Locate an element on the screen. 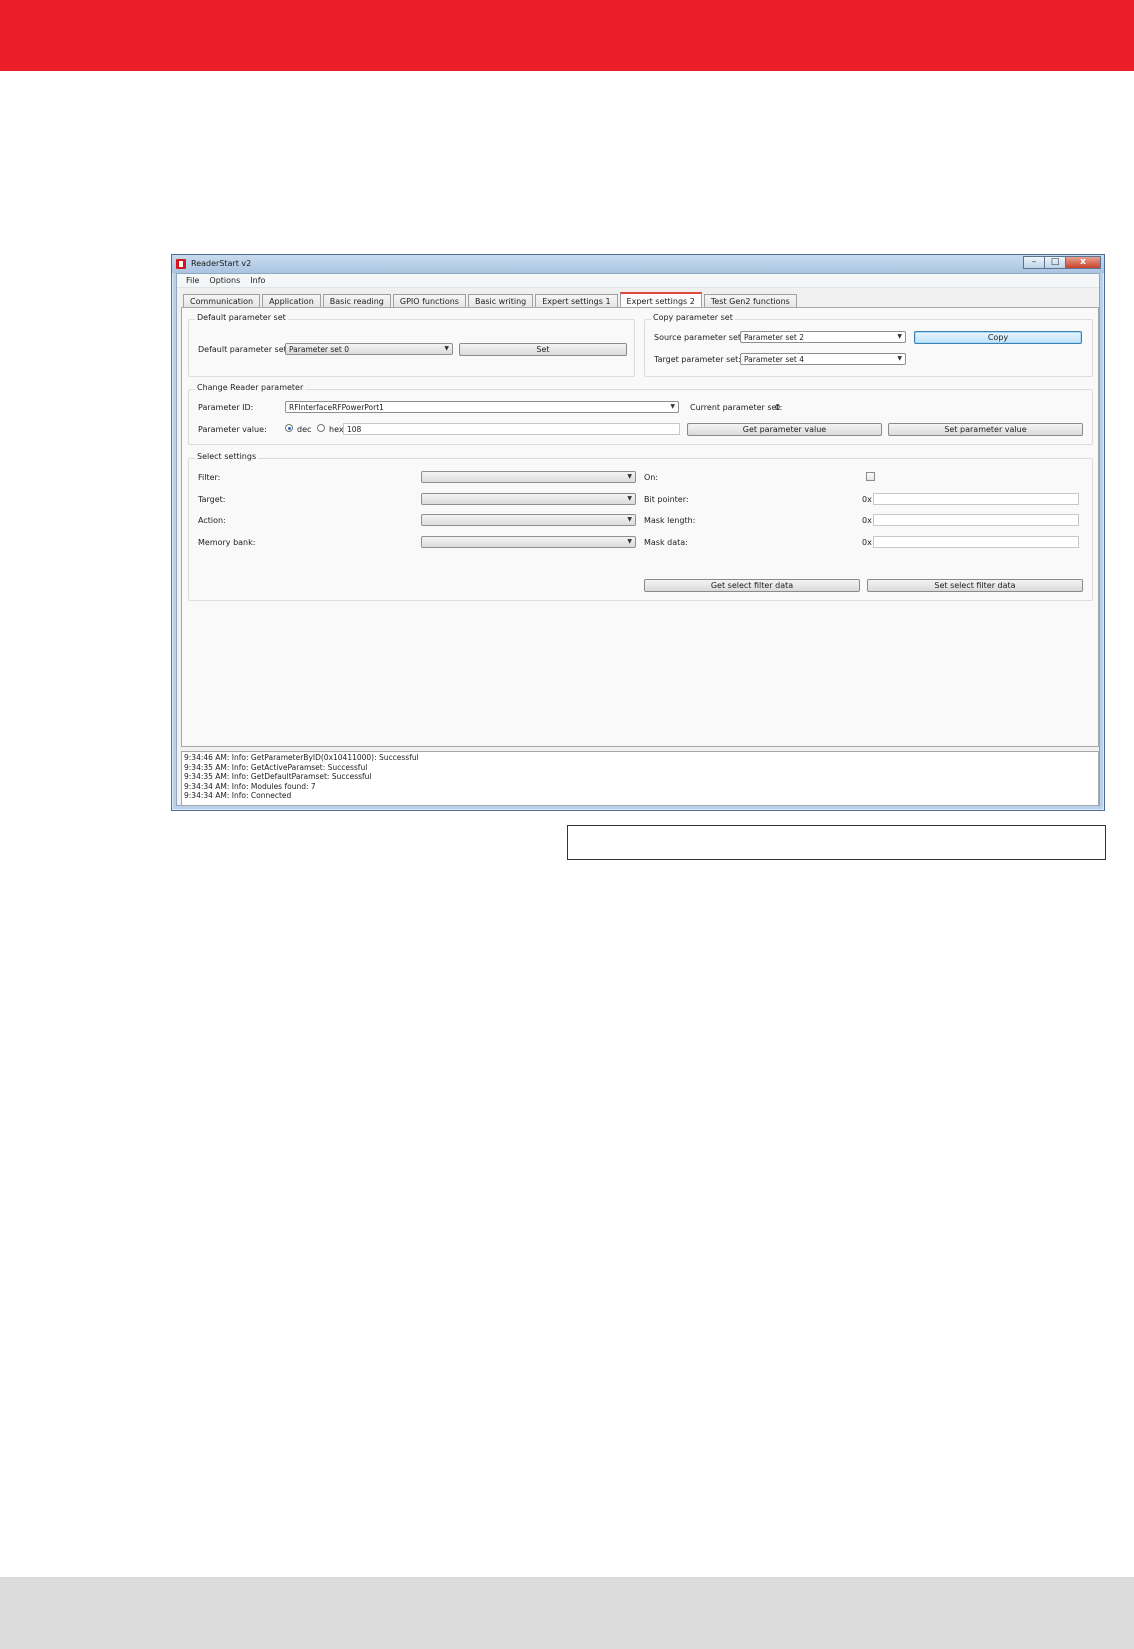 The height and width of the screenshot is (1649, 1134). action-combo: ▼ is located at coordinates (528, 520).